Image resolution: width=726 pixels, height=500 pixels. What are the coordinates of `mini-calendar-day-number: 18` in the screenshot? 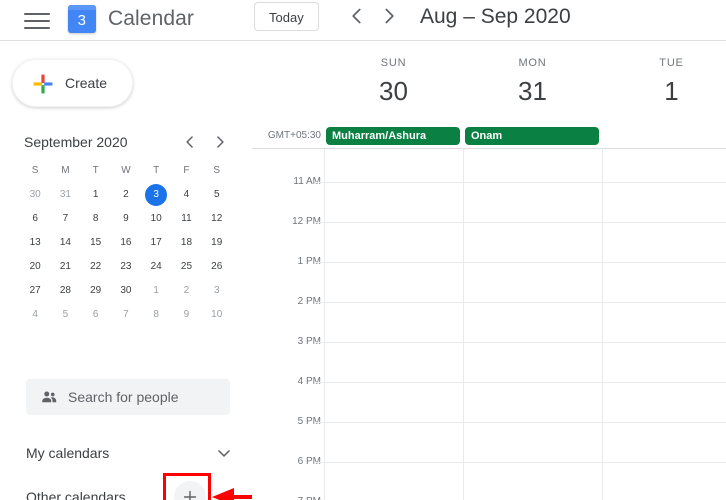 It's located at (186, 242).